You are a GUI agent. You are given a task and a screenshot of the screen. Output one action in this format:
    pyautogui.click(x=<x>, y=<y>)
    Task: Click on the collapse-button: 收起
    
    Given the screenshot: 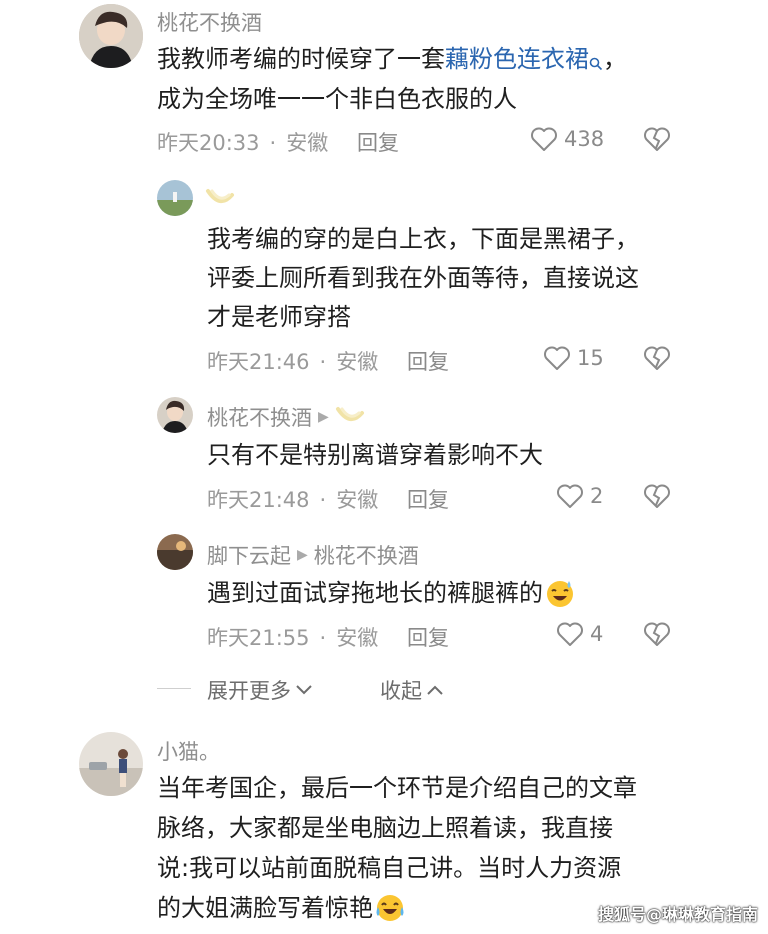 What is the action you would take?
    pyautogui.click(x=412, y=690)
    